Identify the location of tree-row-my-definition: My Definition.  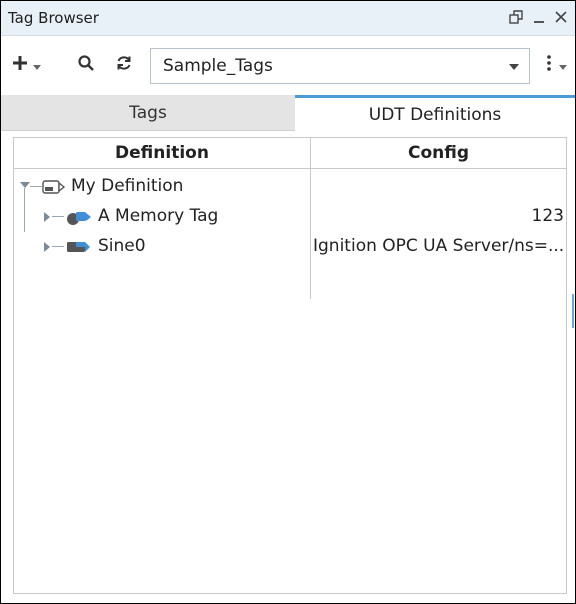
(290, 187).